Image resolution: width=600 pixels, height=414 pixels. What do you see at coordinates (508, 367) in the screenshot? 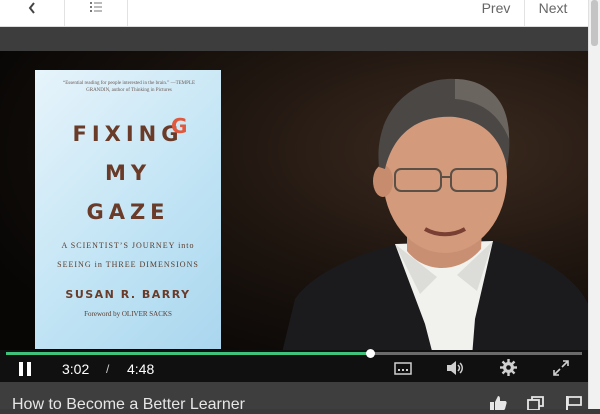
I see `settings-icon` at bounding box center [508, 367].